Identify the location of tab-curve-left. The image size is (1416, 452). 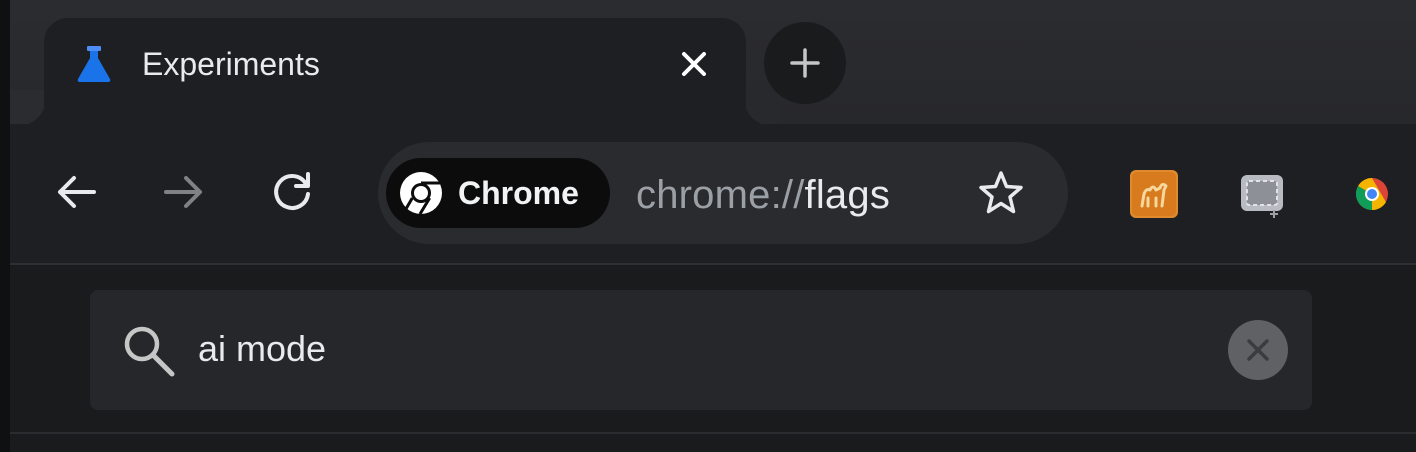
(28, 108).